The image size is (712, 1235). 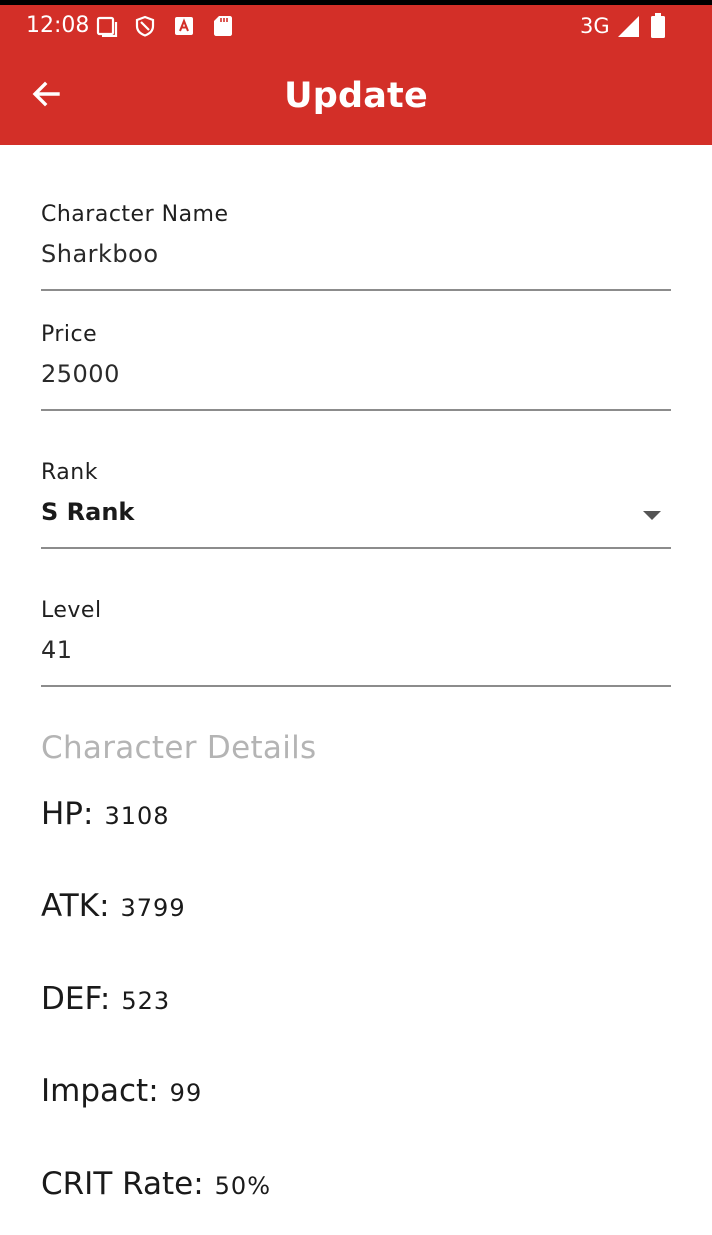 I want to click on character-name-field: Character Name, so click(x=356, y=240).